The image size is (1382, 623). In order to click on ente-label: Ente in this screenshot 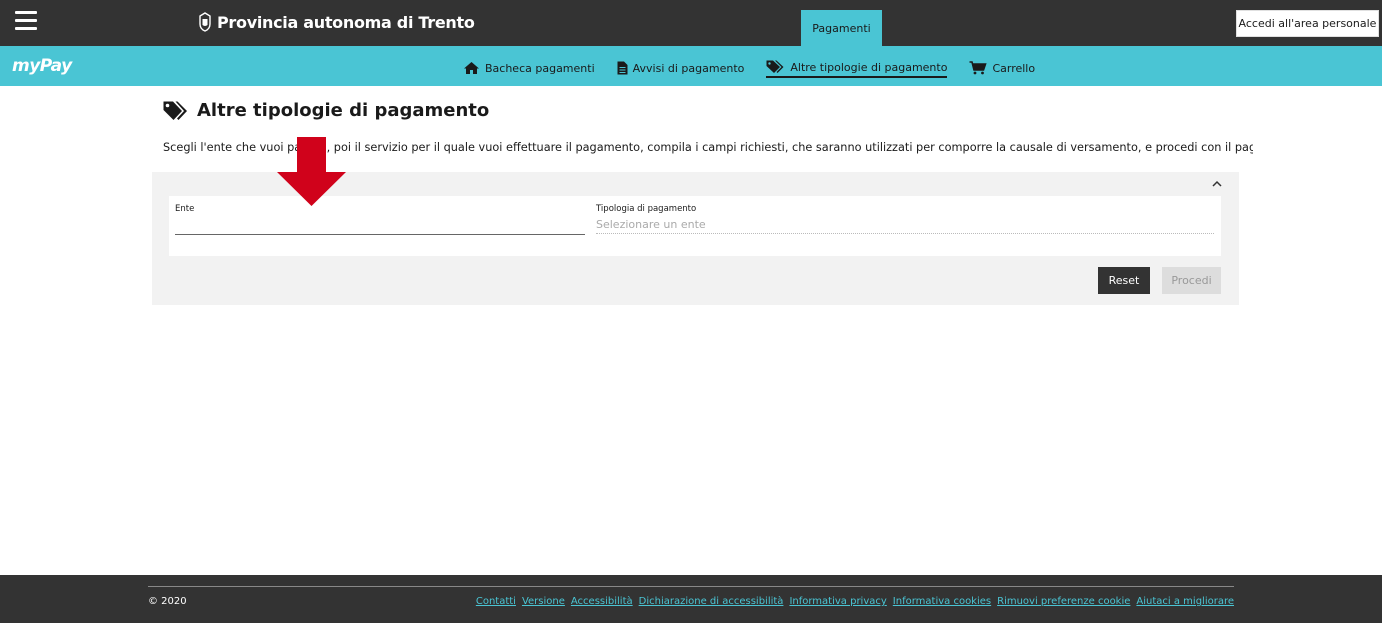, I will do `click(185, 209)`.